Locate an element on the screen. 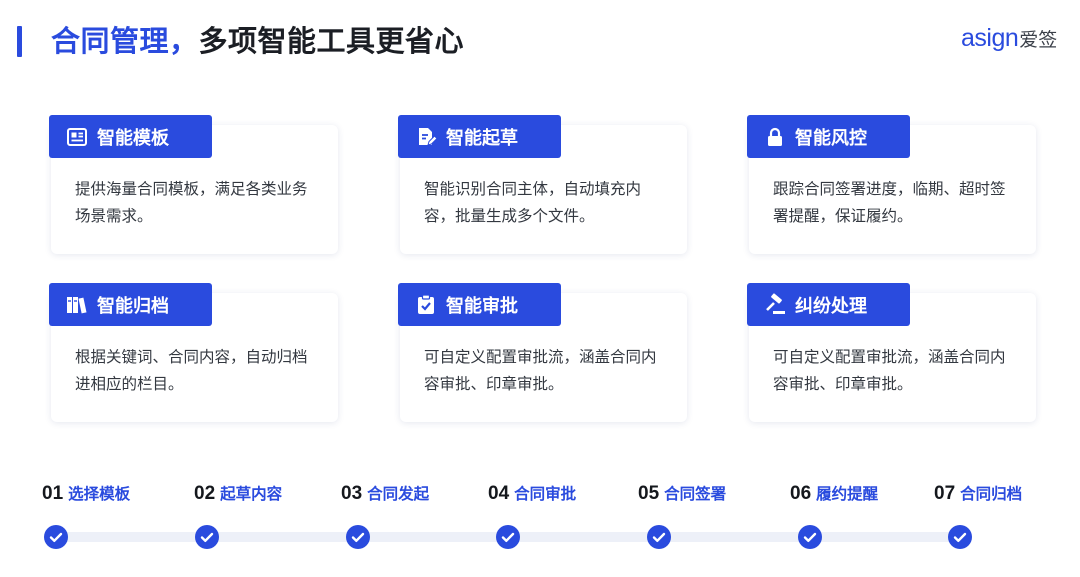 This screenshot has height=577, width=1080. feature-tag: 智能归档 is located at coordinates (130, 304).